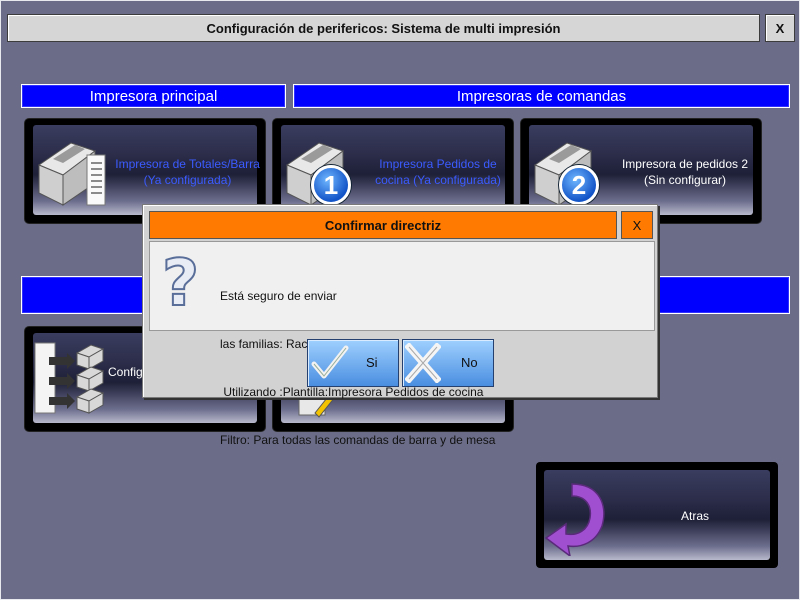 Image resolution: width=800 pixels, height=600 pixels. What do you see at coordinates (579, 185) in the screenshot?
I see `number-badge-icon: 2` at bounding box center [579, 185].